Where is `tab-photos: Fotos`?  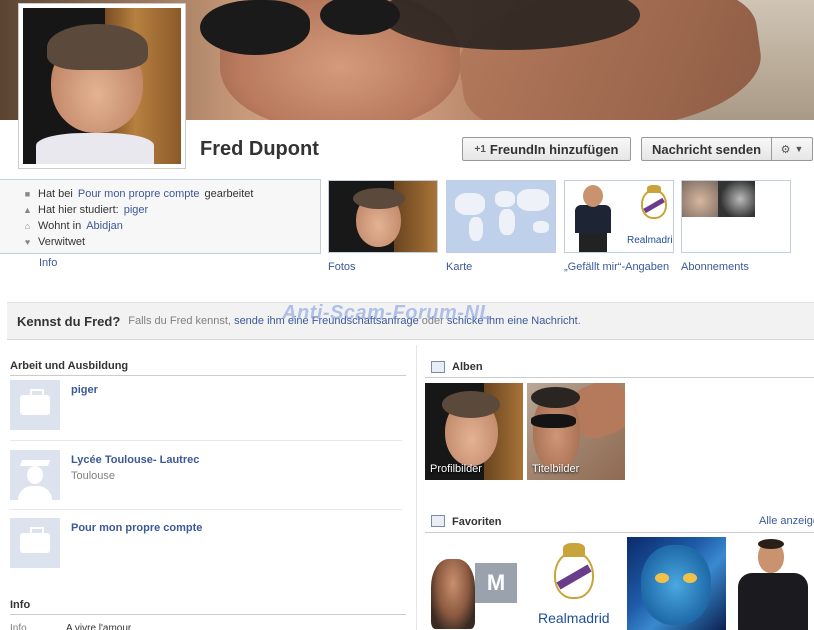 tab-photos: Fotos is located at coordinates (342, 267).